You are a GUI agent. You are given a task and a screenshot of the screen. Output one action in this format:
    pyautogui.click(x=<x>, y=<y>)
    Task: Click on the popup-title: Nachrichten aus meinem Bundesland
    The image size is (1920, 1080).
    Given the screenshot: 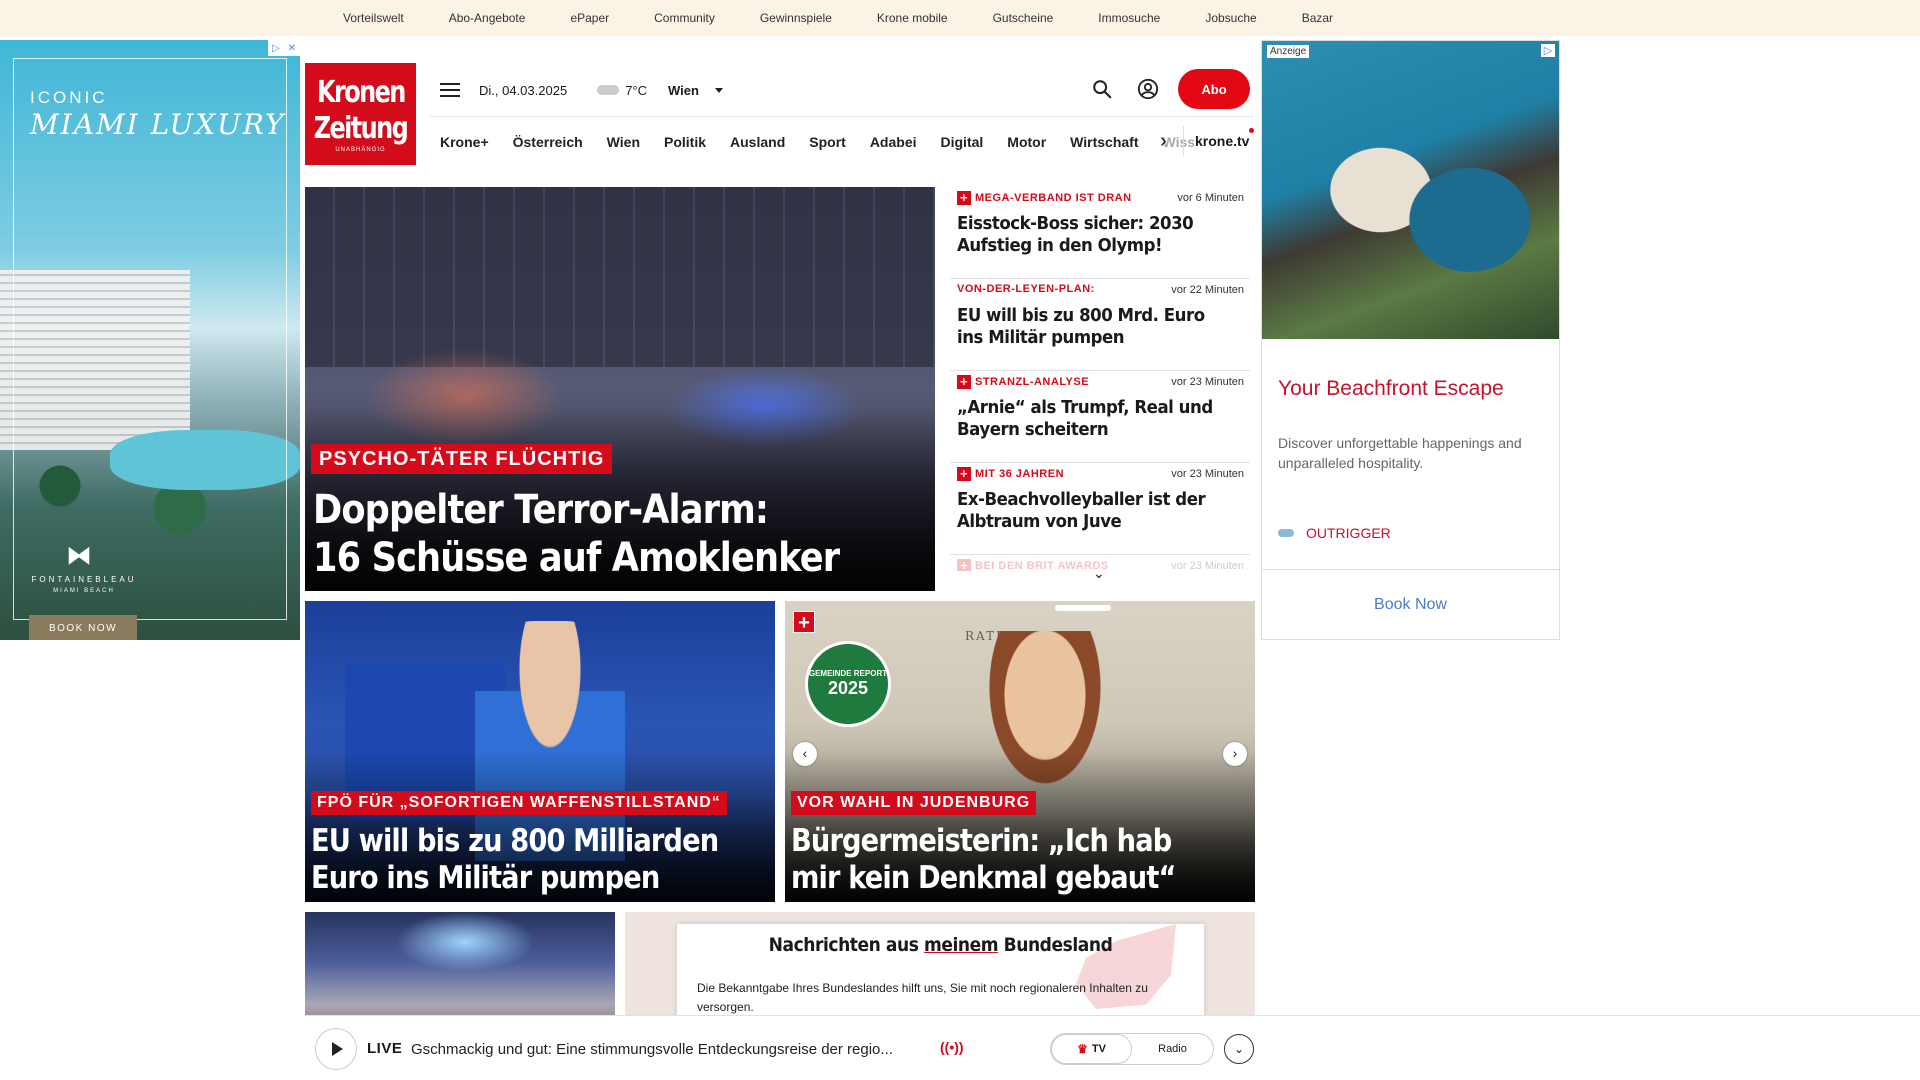 What is the action you would take?
    pyautogui.click(x=940, y=945)
    